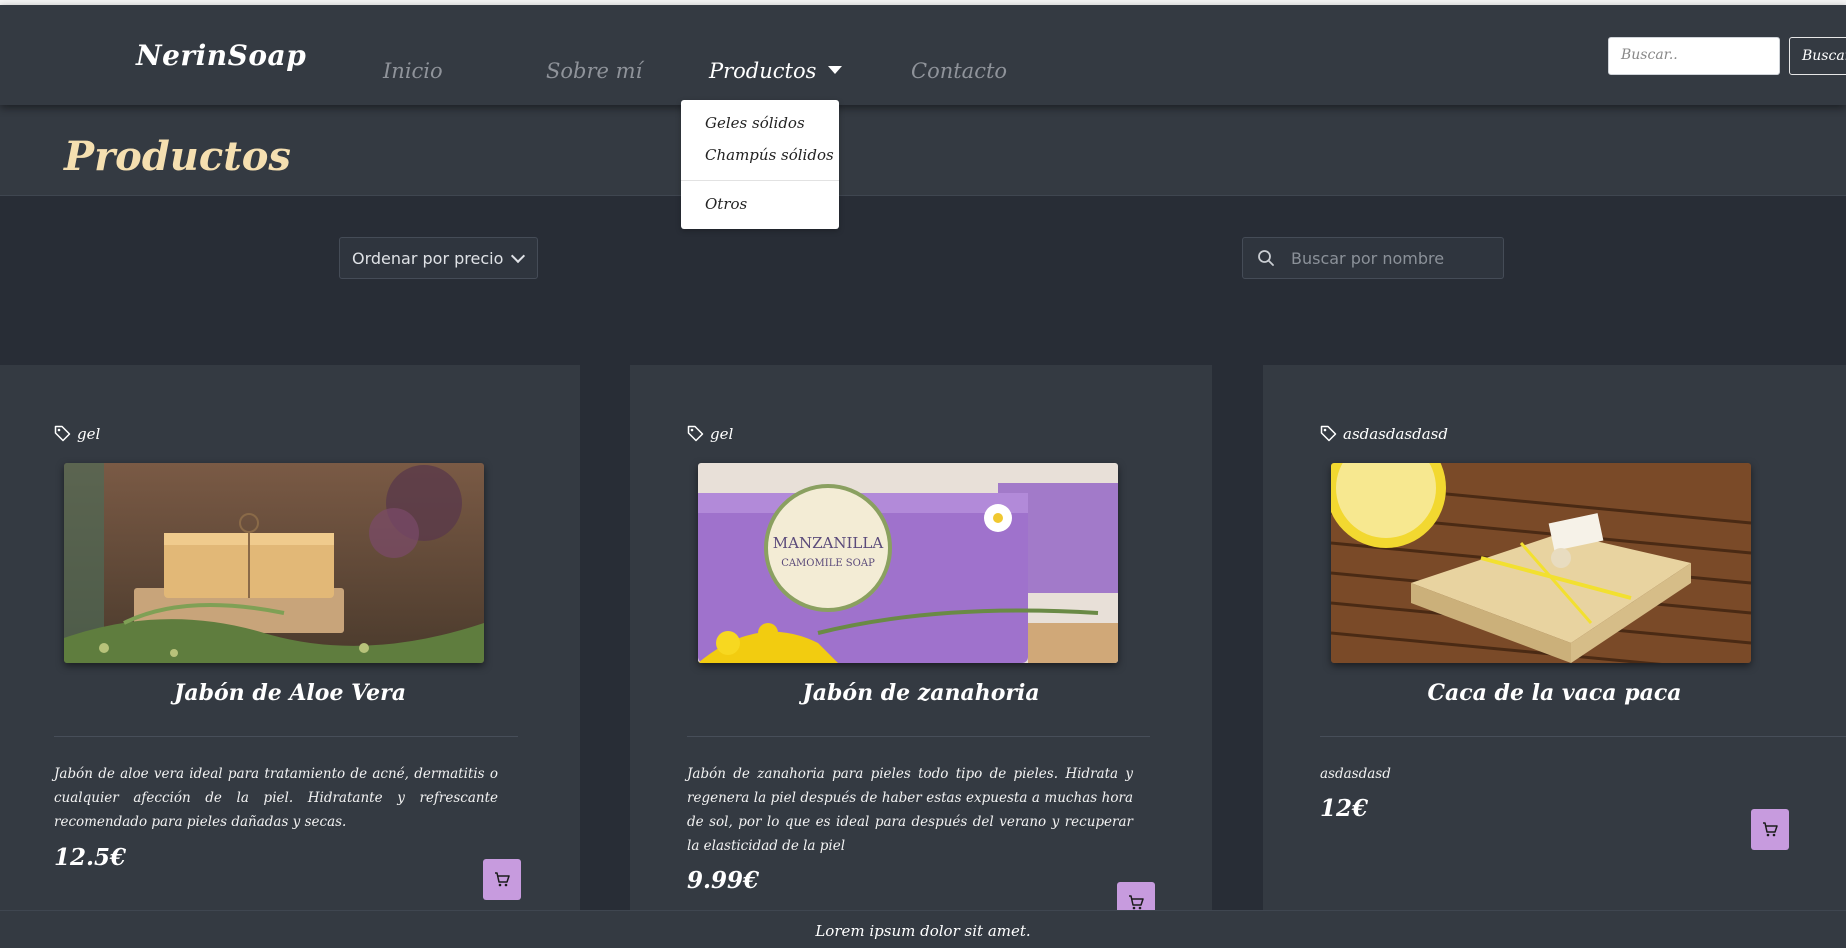 Image resolution: width=1846 pixels, height=948 pixels. I want to click on search-by-name-input: Buscar por nombre, so click(1373, 258).